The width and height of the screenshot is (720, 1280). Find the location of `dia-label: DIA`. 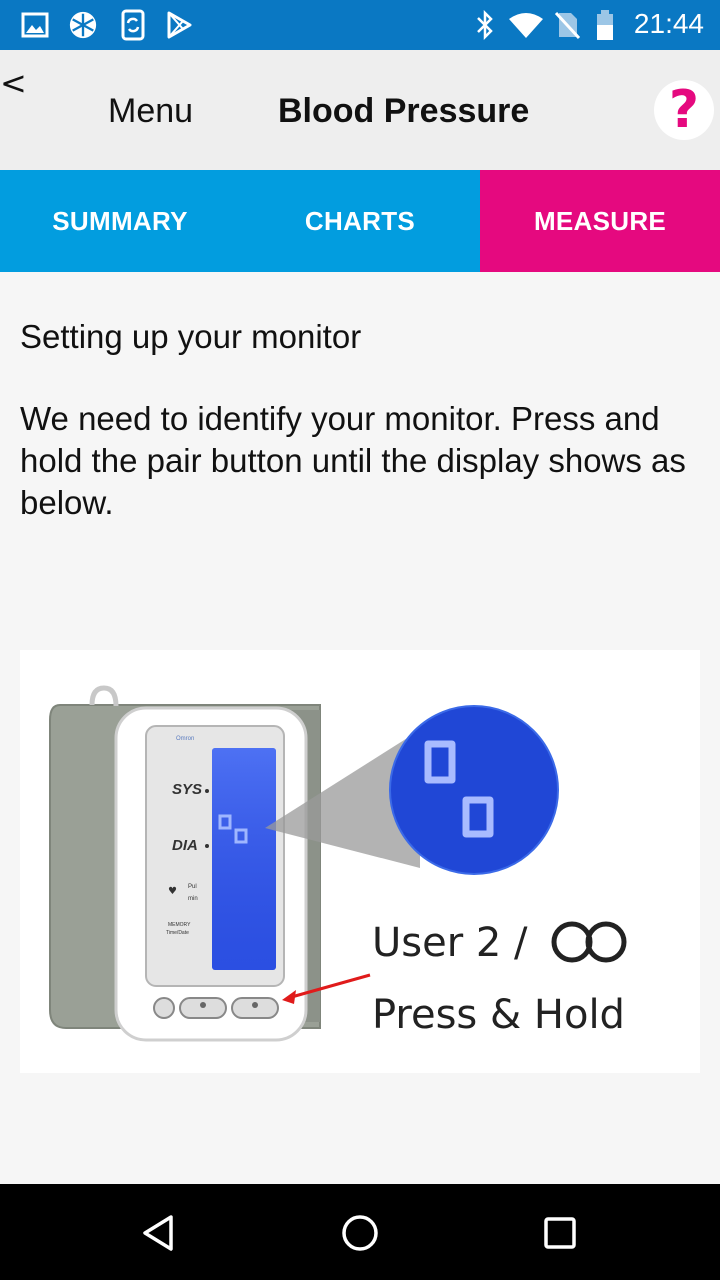

dia-label: DIA is located at coordinates (185, 845).